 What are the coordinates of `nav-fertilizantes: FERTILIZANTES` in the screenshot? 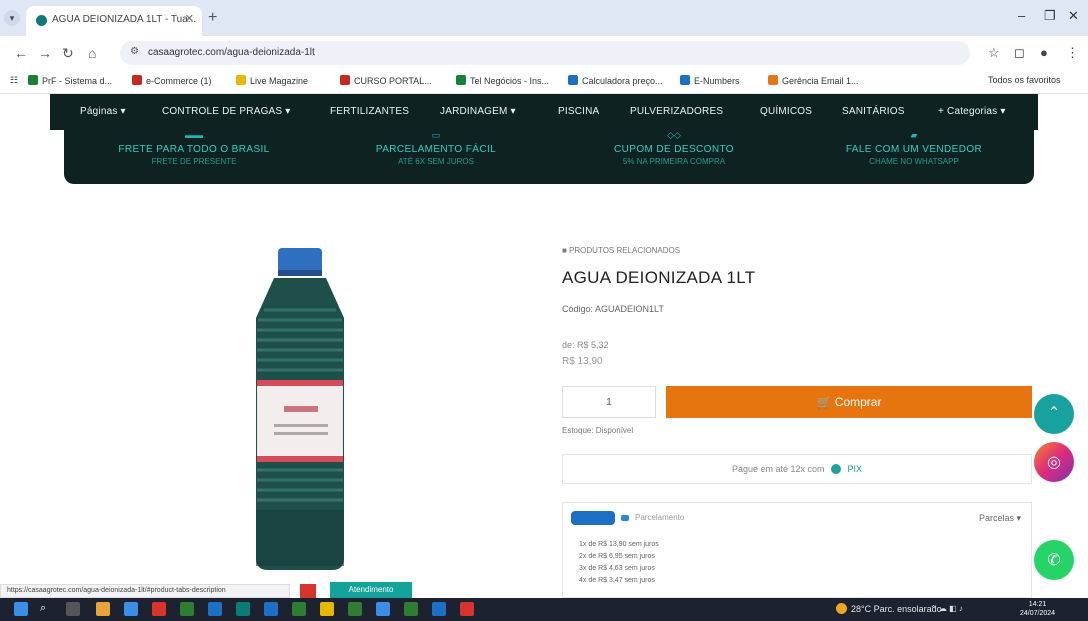 It's located at (369, 111).